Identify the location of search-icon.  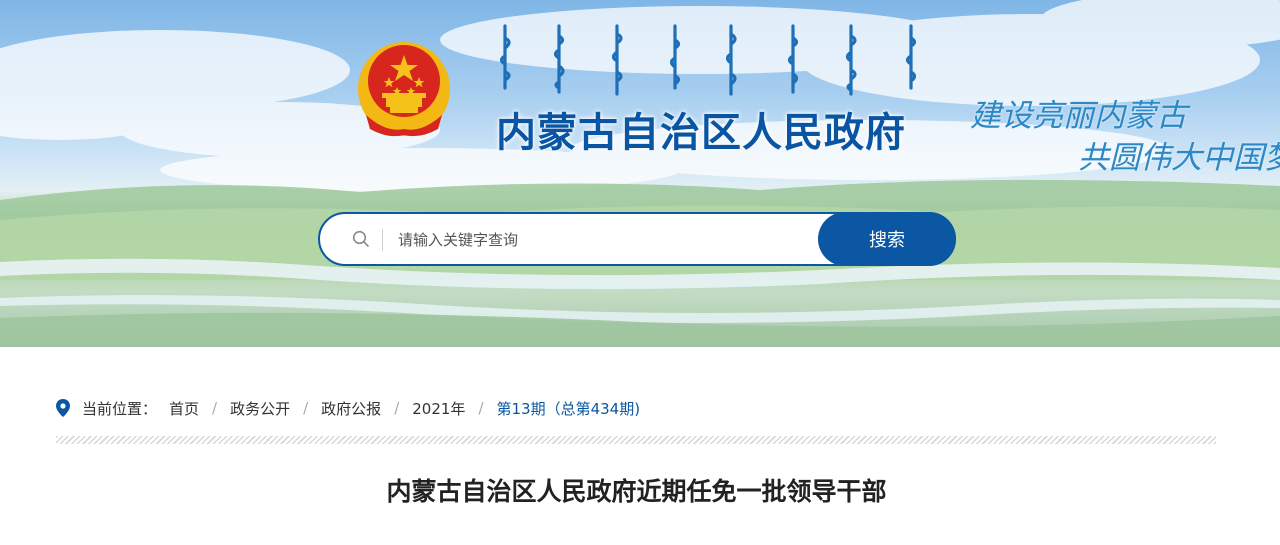
(360, 238).